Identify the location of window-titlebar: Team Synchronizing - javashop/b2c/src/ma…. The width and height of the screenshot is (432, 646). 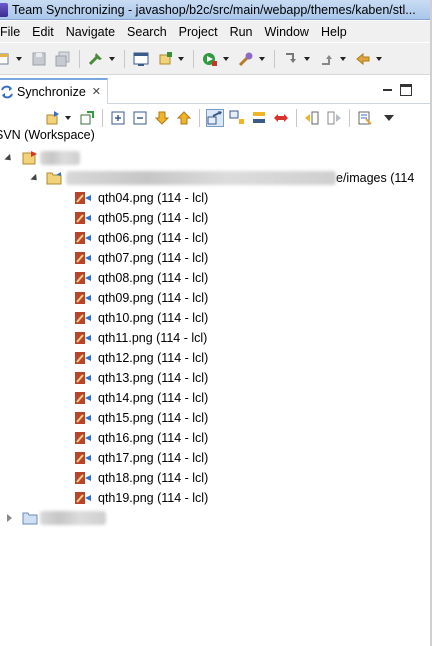
(216, 10).